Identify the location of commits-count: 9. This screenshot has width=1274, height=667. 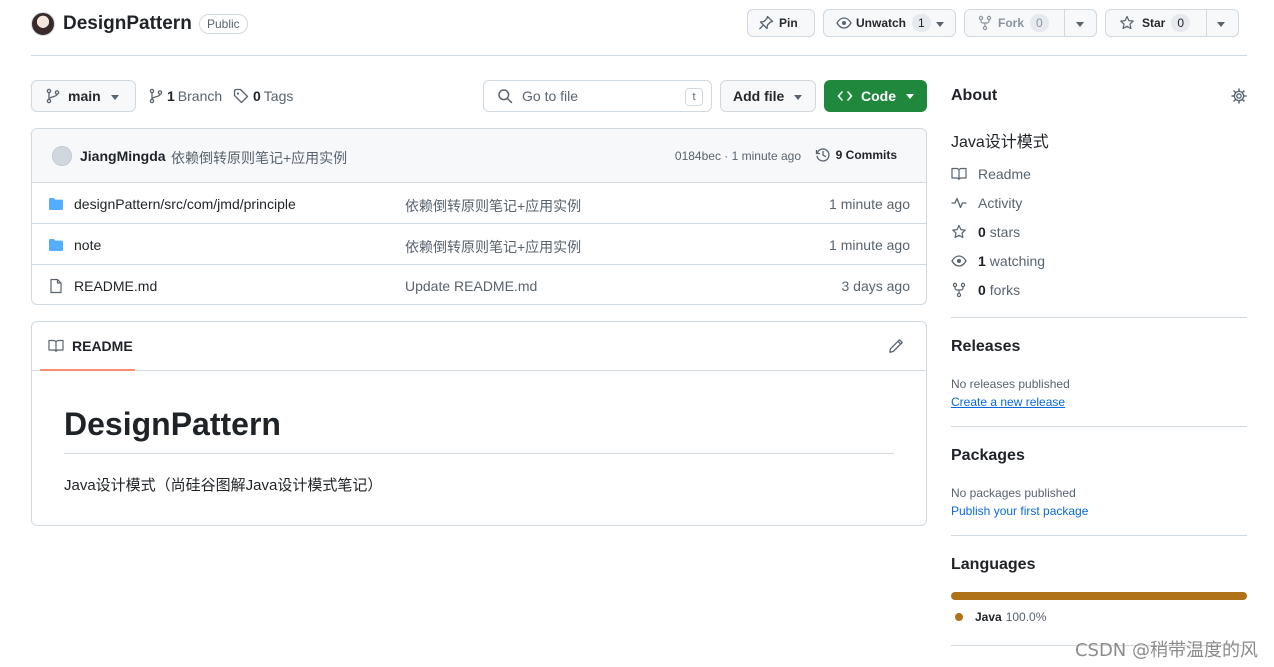
(839, 155).